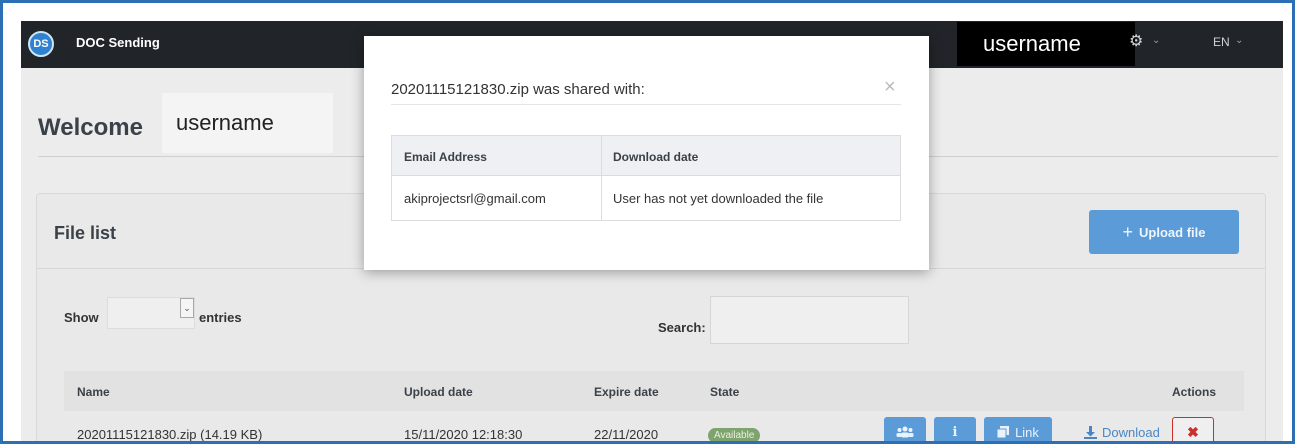 The width and height of the screenshot is (1295, 444). What do you see at coordinates (809, 320) in the screenshot?
I see `search-input` at bounding box center [809, 320].